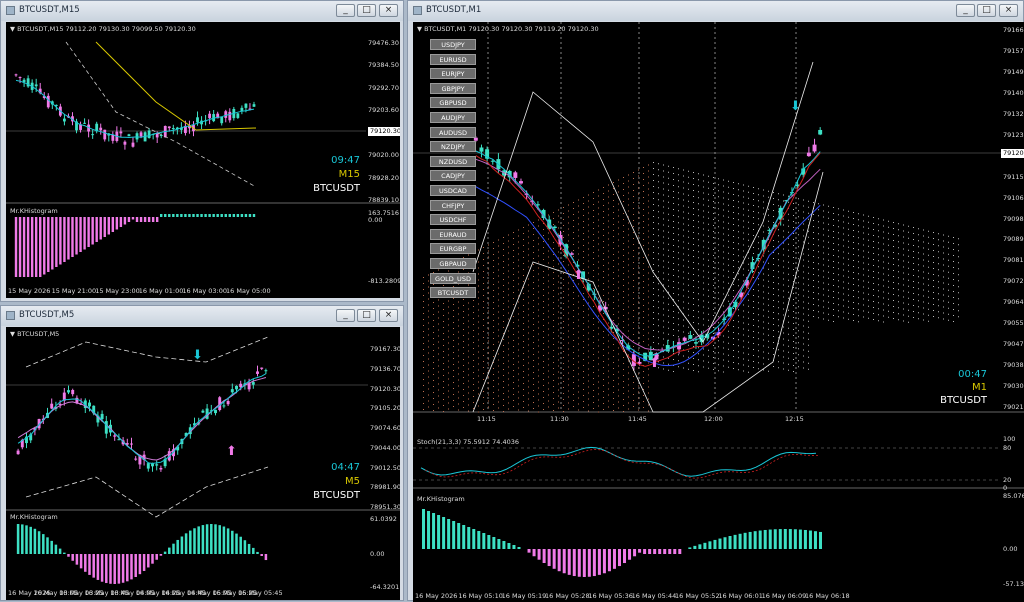  I want to click on symbol-button-euraud: EURAUD, so click(453, 234).